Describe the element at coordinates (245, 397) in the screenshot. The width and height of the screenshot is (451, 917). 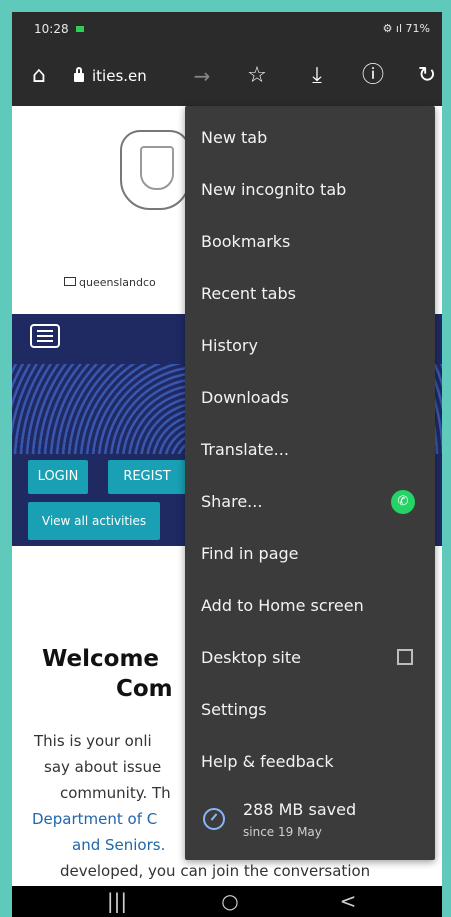
I see `menu-item-label: Downloads` at that location.